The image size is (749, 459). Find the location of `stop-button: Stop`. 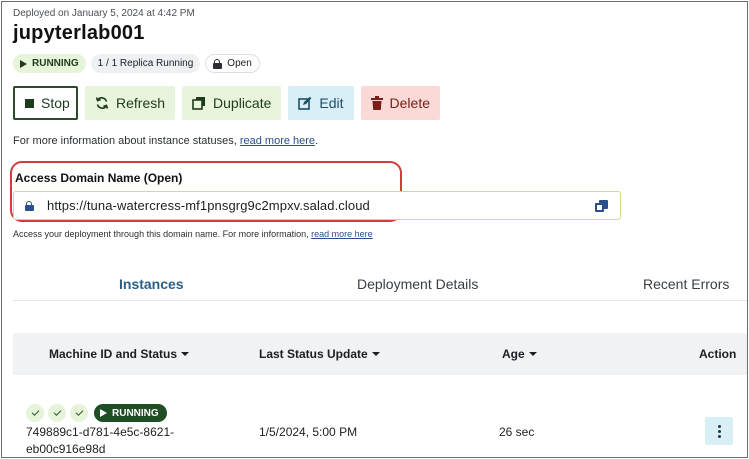

stop-button: Stop is located at coordinates (45, 103).